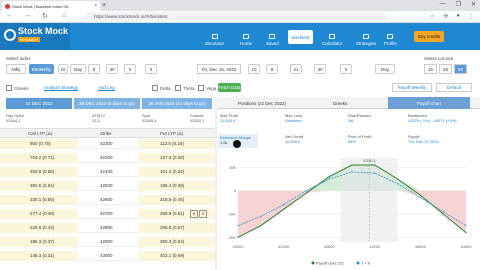  I want to click on x-tick-label: 43200, so click(375, 246).